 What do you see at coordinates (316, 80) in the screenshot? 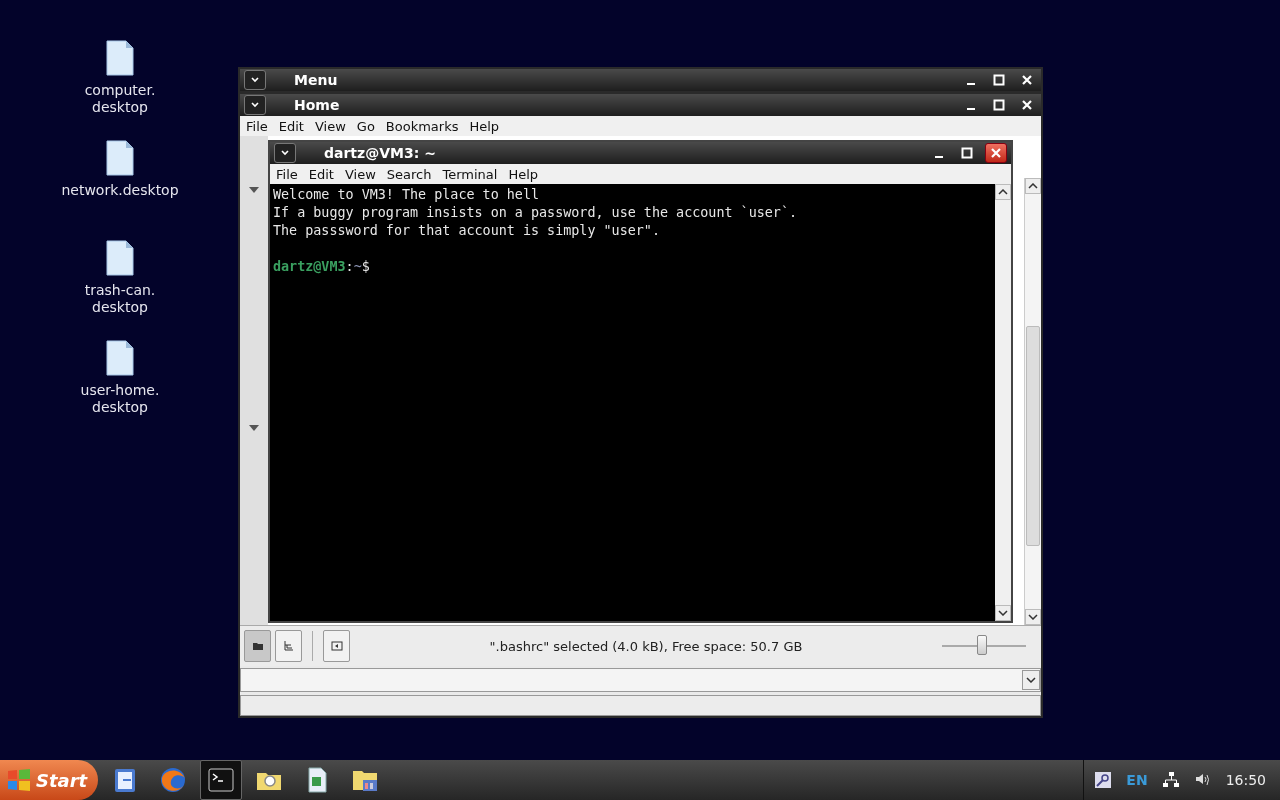
I see `window-title: Menu` at bounding box center [316, 80].